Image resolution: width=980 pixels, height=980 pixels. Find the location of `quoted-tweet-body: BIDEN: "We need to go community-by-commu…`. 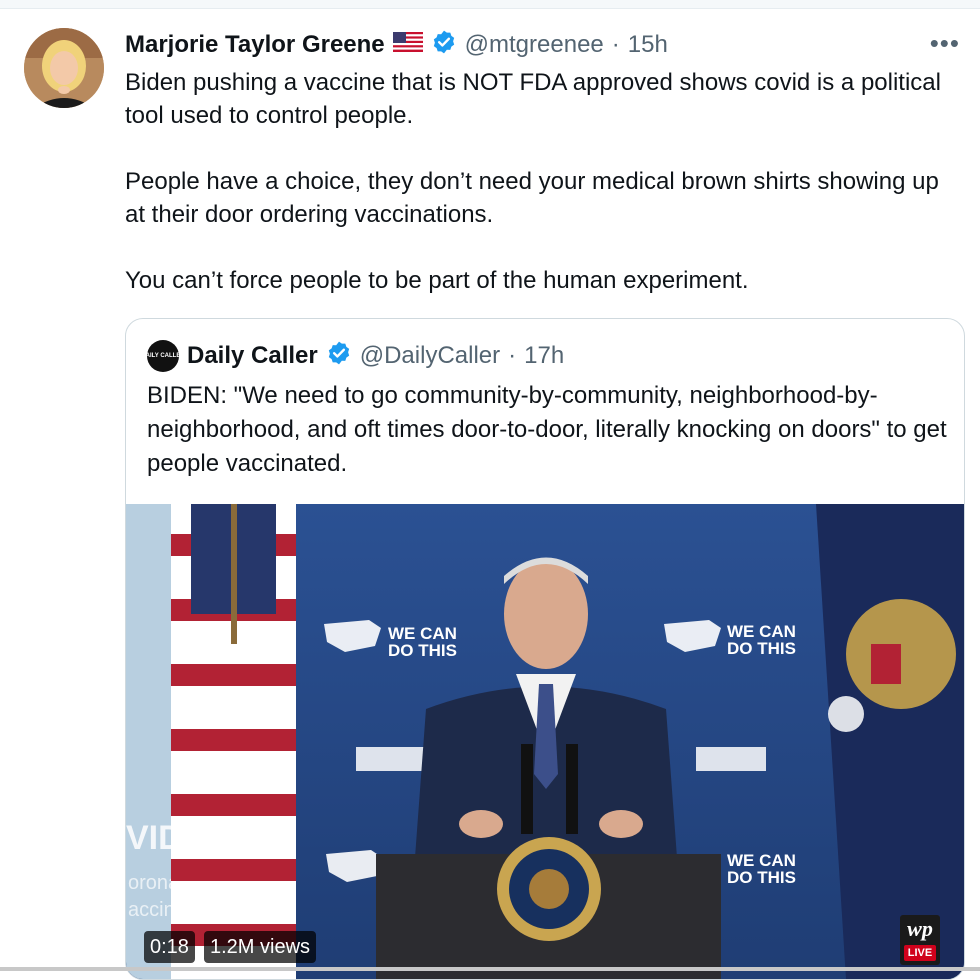

quoted-tweet-body: BIDEN: "We need to go community-by-commu… is located at coordinates (547, 429).